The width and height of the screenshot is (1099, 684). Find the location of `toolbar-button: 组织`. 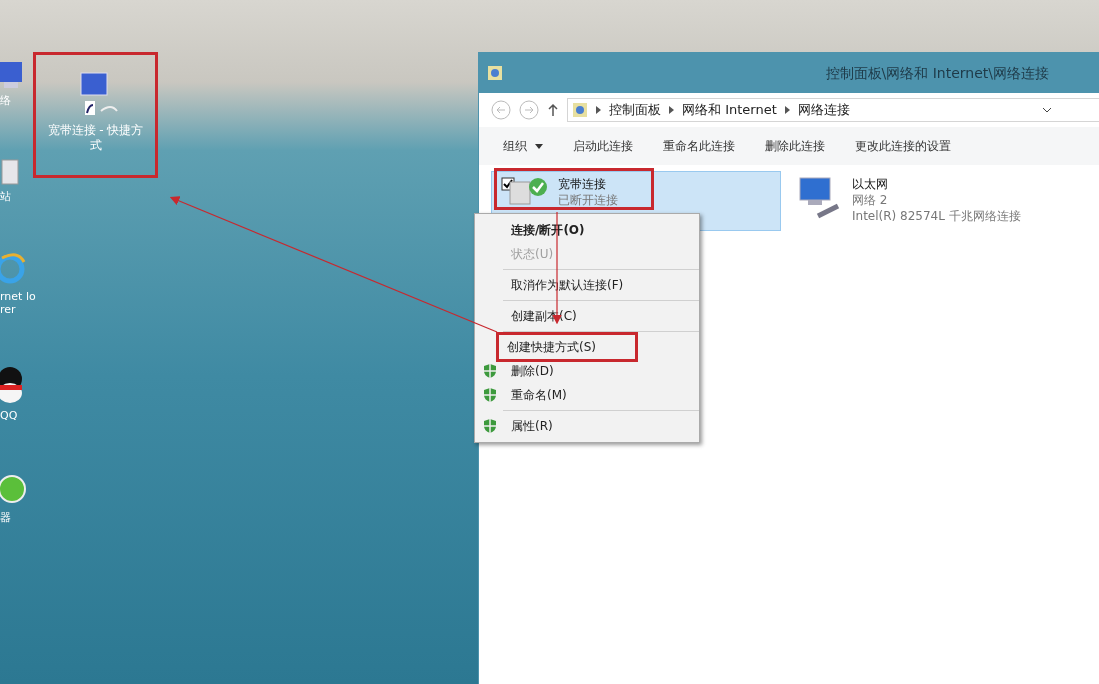

toolbar-button: 组织 is located at coordinates (523, 146).